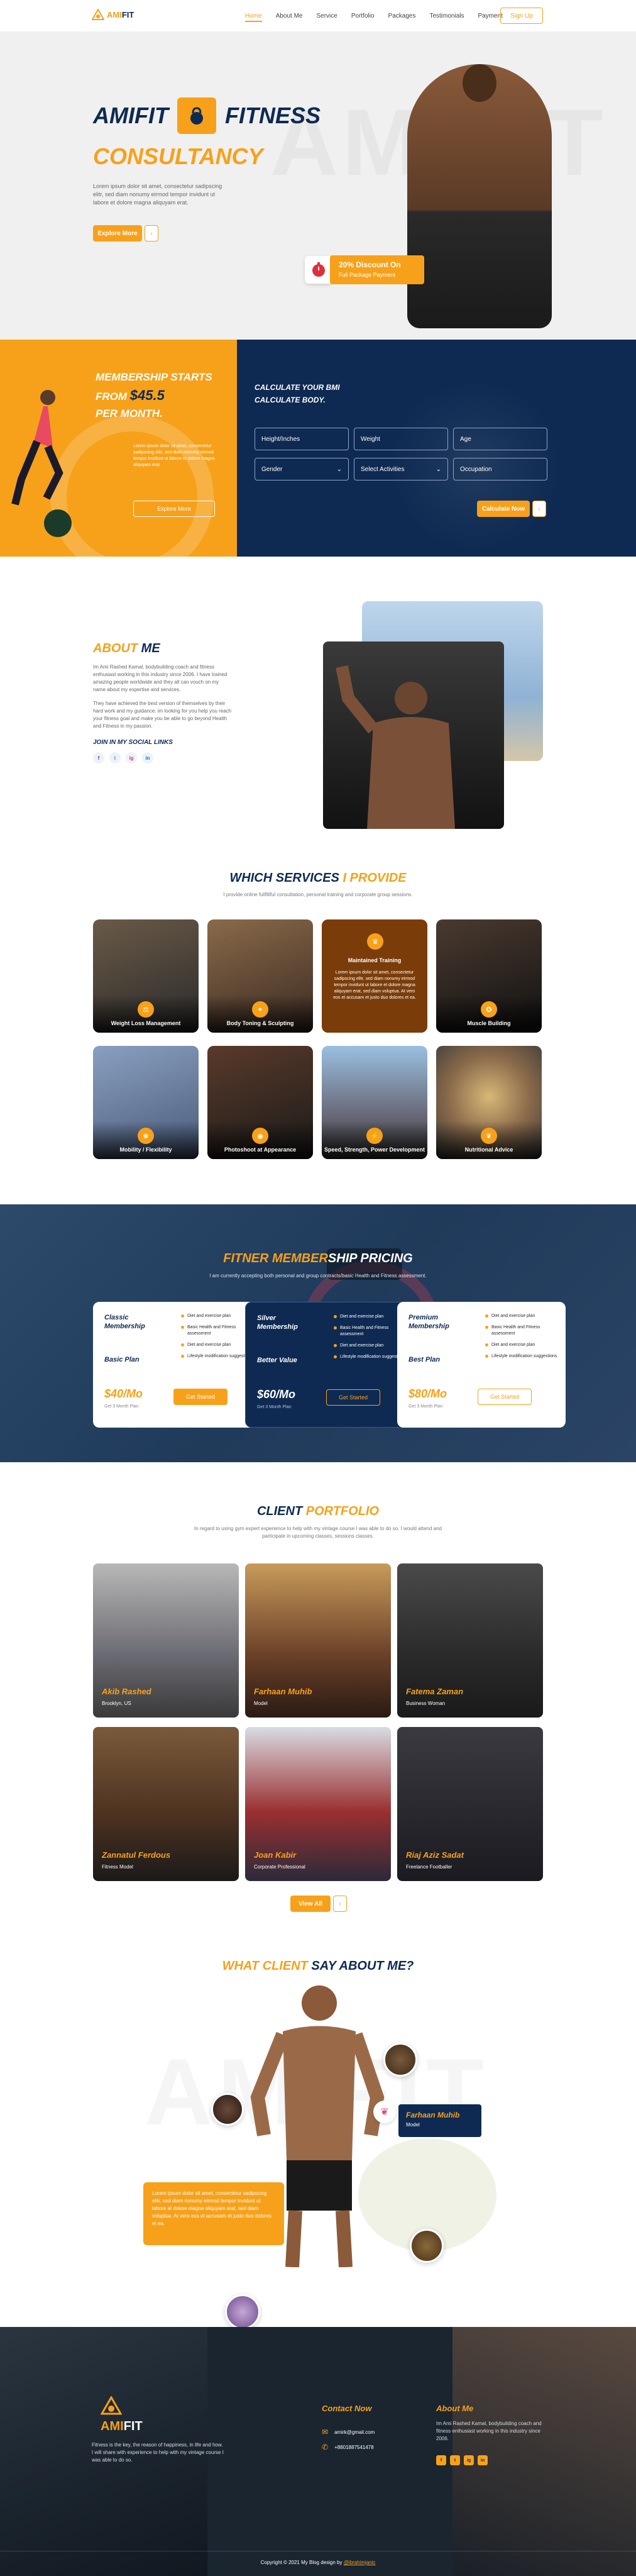  What do you see at coordinates (429, 1867) in the screenshot?
I see `client-role: Freelance Footballer` at bounding box center [429, 1867].